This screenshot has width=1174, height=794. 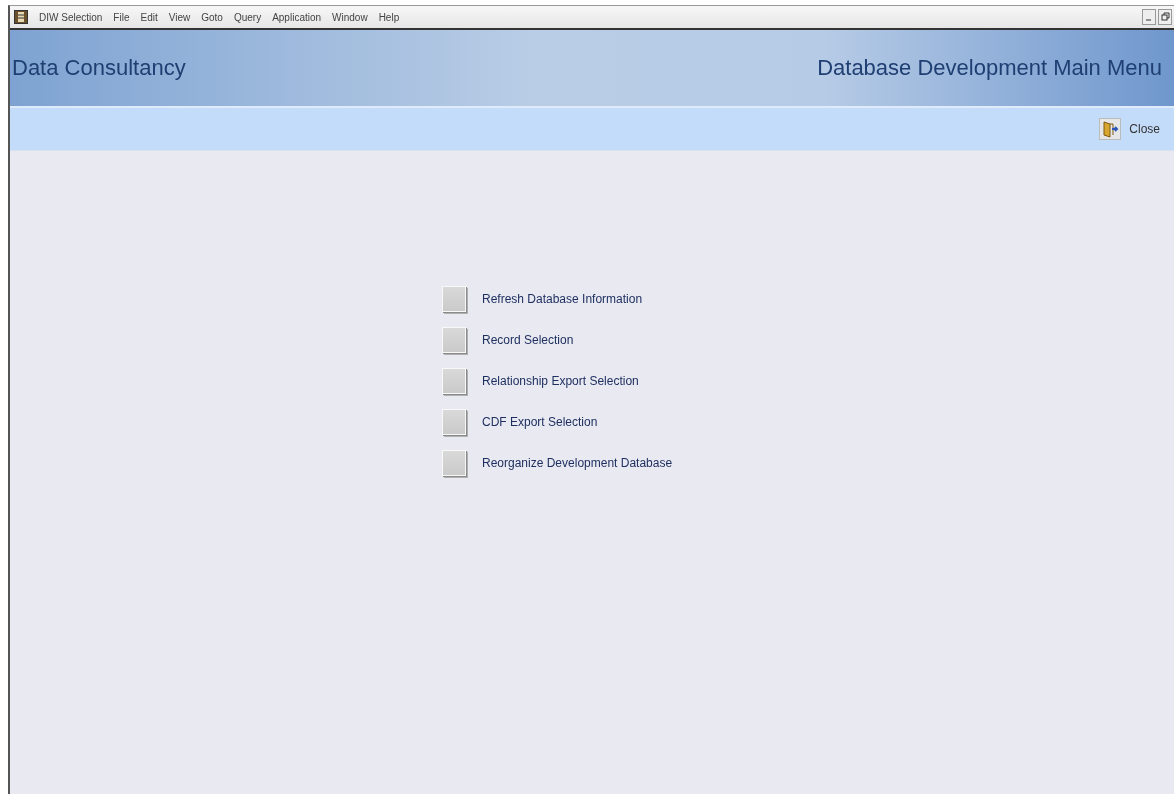 What do you see at coordinates (212, 17) in the screenshot?
I see `menu-item: Goto` at bounding box center [212, 17].